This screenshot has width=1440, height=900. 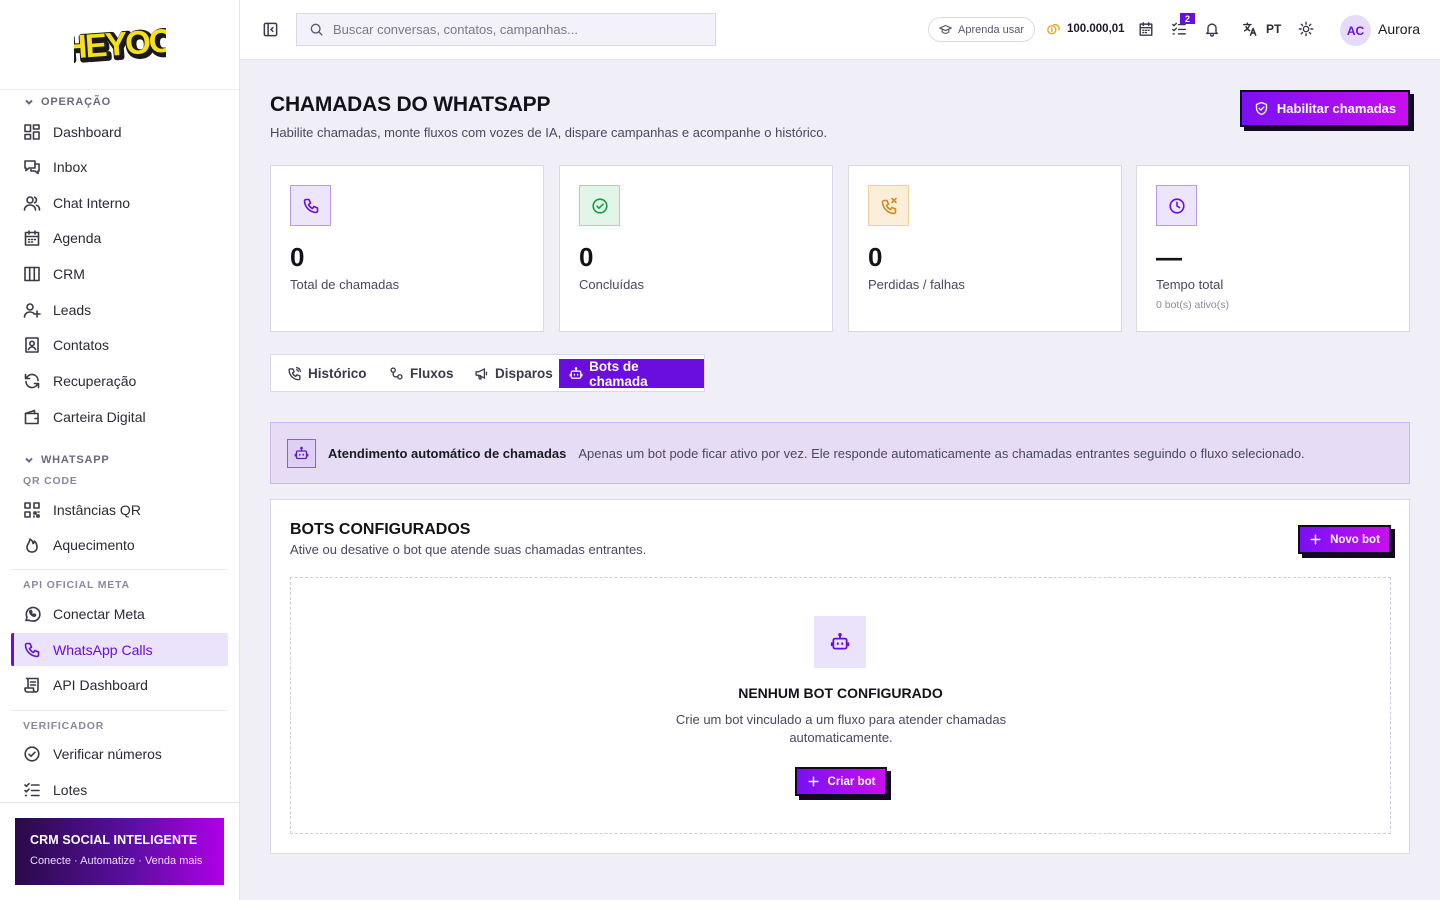 I want to click on search-icon, so click(x=316, y=29).